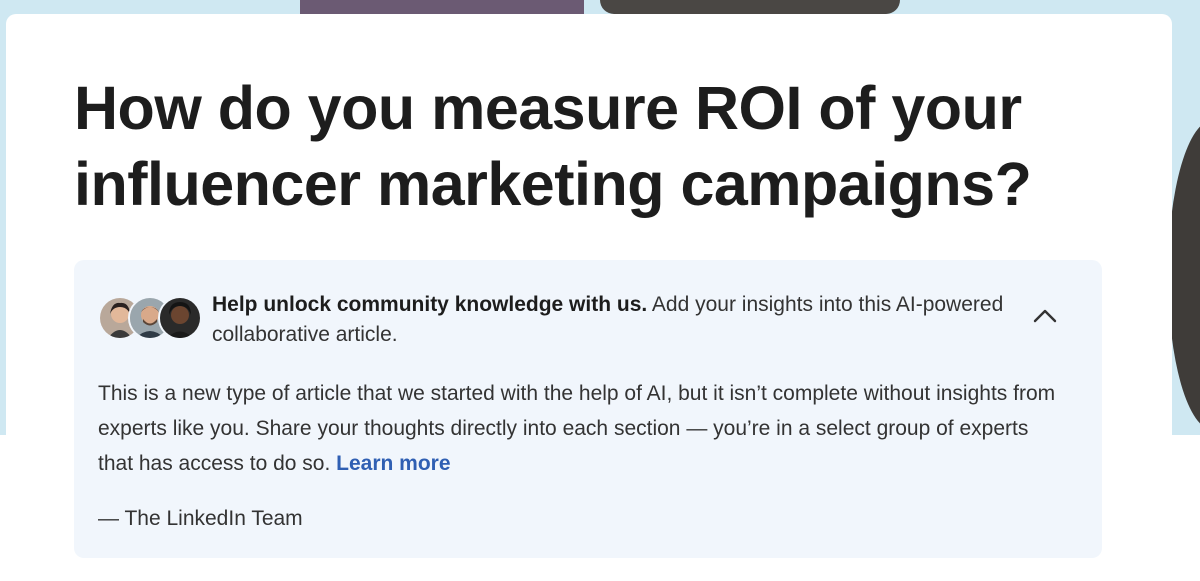 Image resolution: width=1200 pixels, height=581 pixels. I want to click on notice-header-bold: Help unlock community knowledge with us., so click(430, 304).